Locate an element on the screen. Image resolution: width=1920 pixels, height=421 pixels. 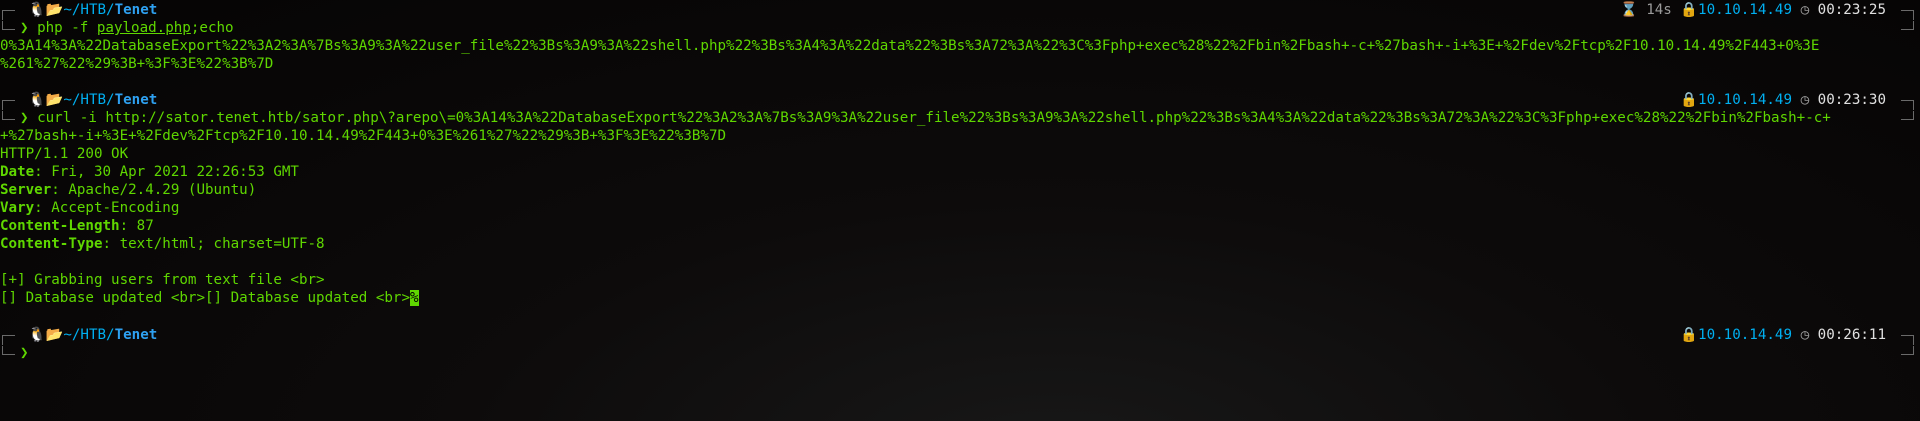
http-header: Date: Fri, 30 Apr 2021 22:26:53 GMT is located at coordinates (149, 172).